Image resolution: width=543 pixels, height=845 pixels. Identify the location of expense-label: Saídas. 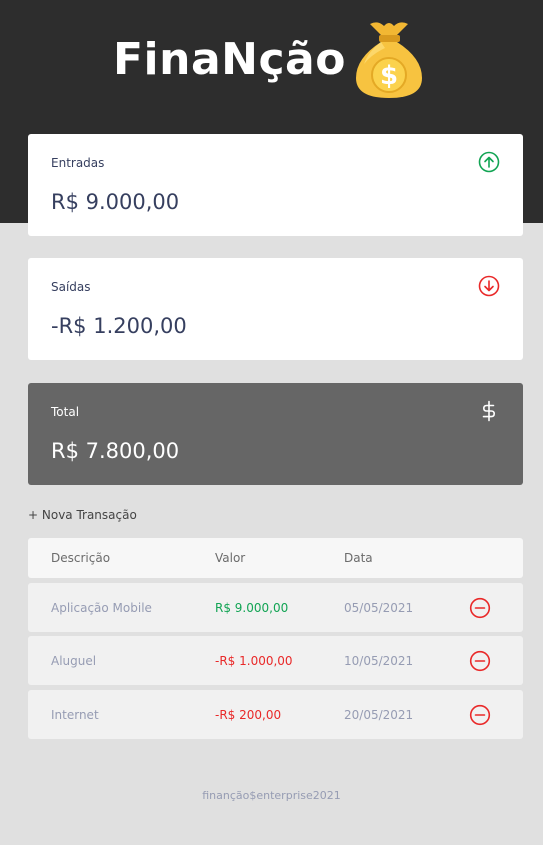
(71, 287).